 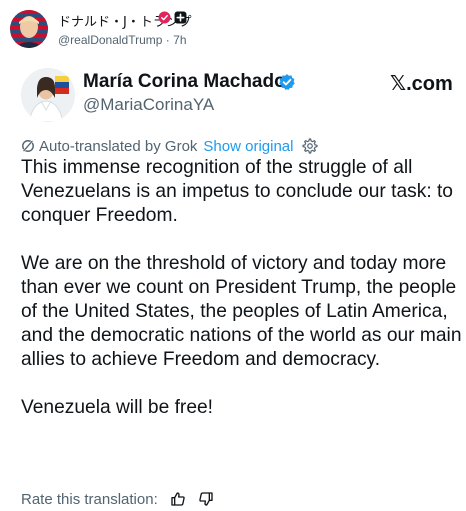 I want to click on gear-icon, so click(x=310, y=146).